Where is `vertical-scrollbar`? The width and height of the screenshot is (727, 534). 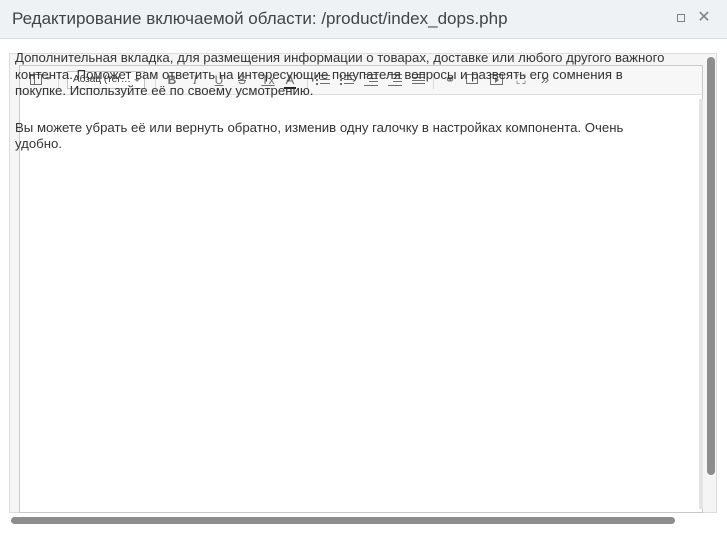 vertical-scrollbar is located at coordinates (711, 266).